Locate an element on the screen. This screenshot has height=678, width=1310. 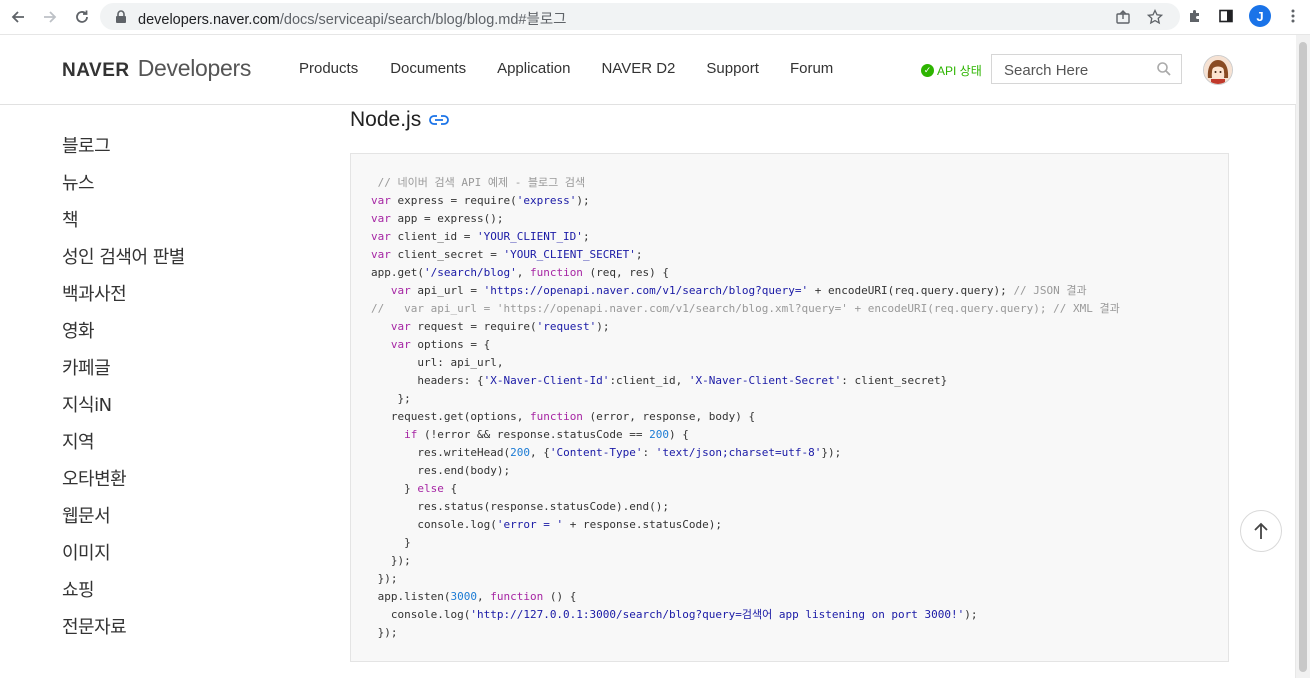
sidebar-item-encyclopedia: 백과사전 is located at coordinates (123, 300).